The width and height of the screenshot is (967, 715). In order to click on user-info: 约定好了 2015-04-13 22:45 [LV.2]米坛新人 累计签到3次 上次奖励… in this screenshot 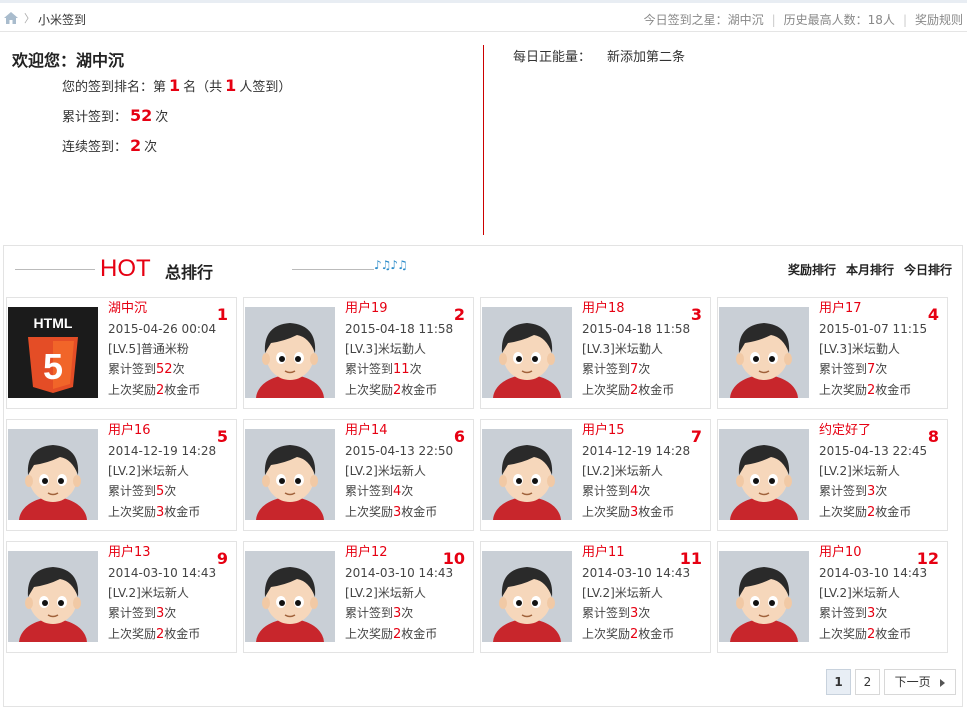, I will do `click(873, 472)`.